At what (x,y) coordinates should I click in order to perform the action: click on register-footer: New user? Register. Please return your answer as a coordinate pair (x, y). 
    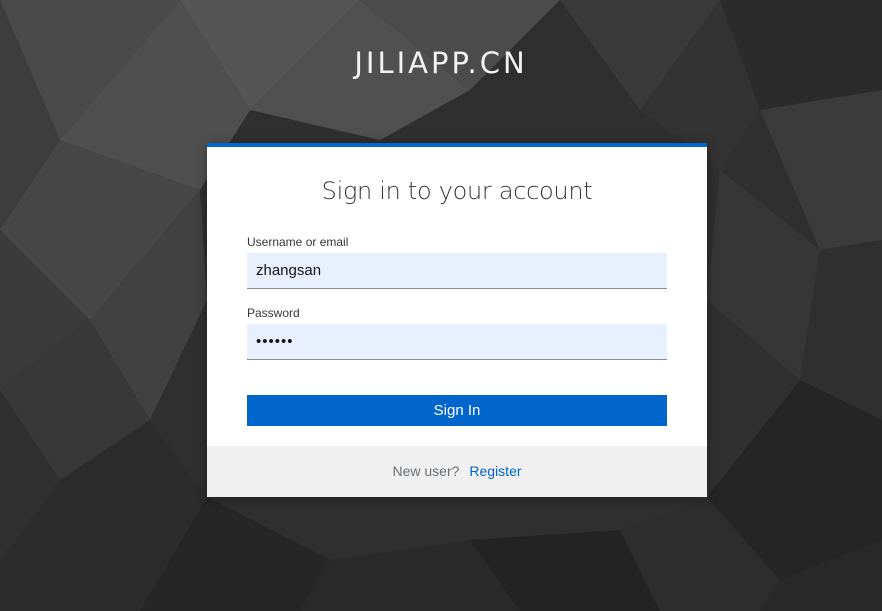
    Looking at the image, I should click on (457, 471).